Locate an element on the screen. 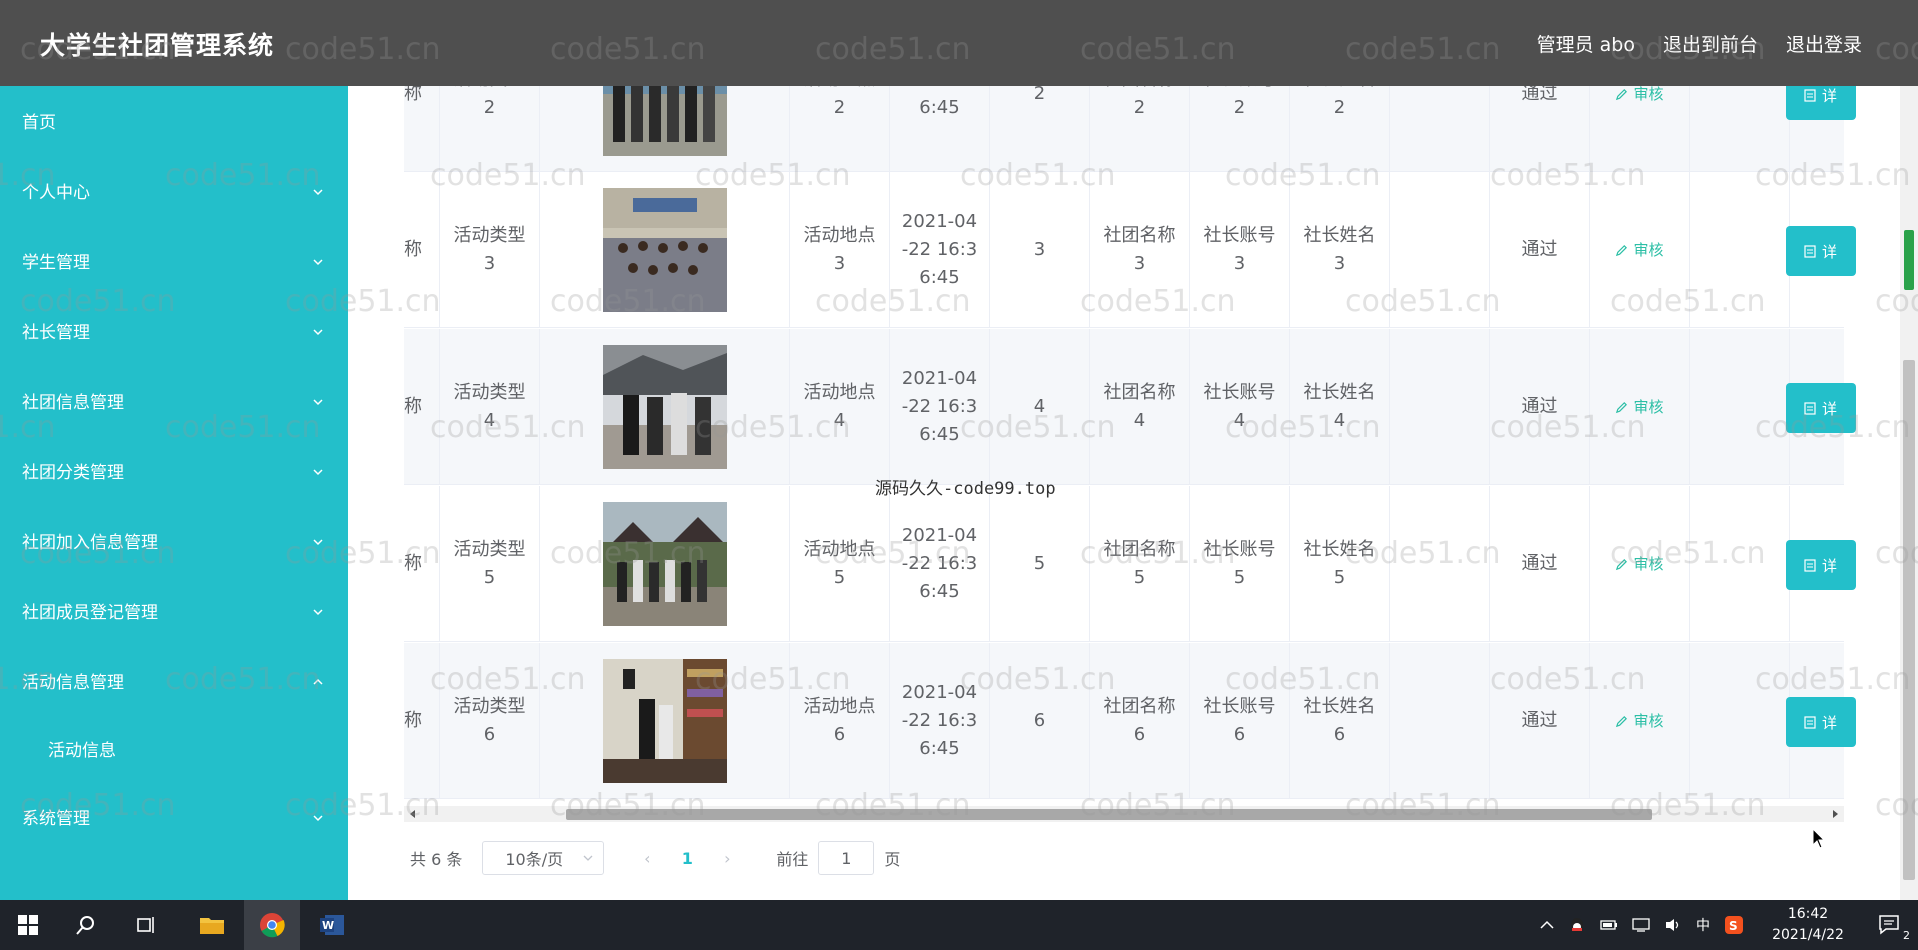  system-tray: 中 S is located at coordinates (1642, 925).